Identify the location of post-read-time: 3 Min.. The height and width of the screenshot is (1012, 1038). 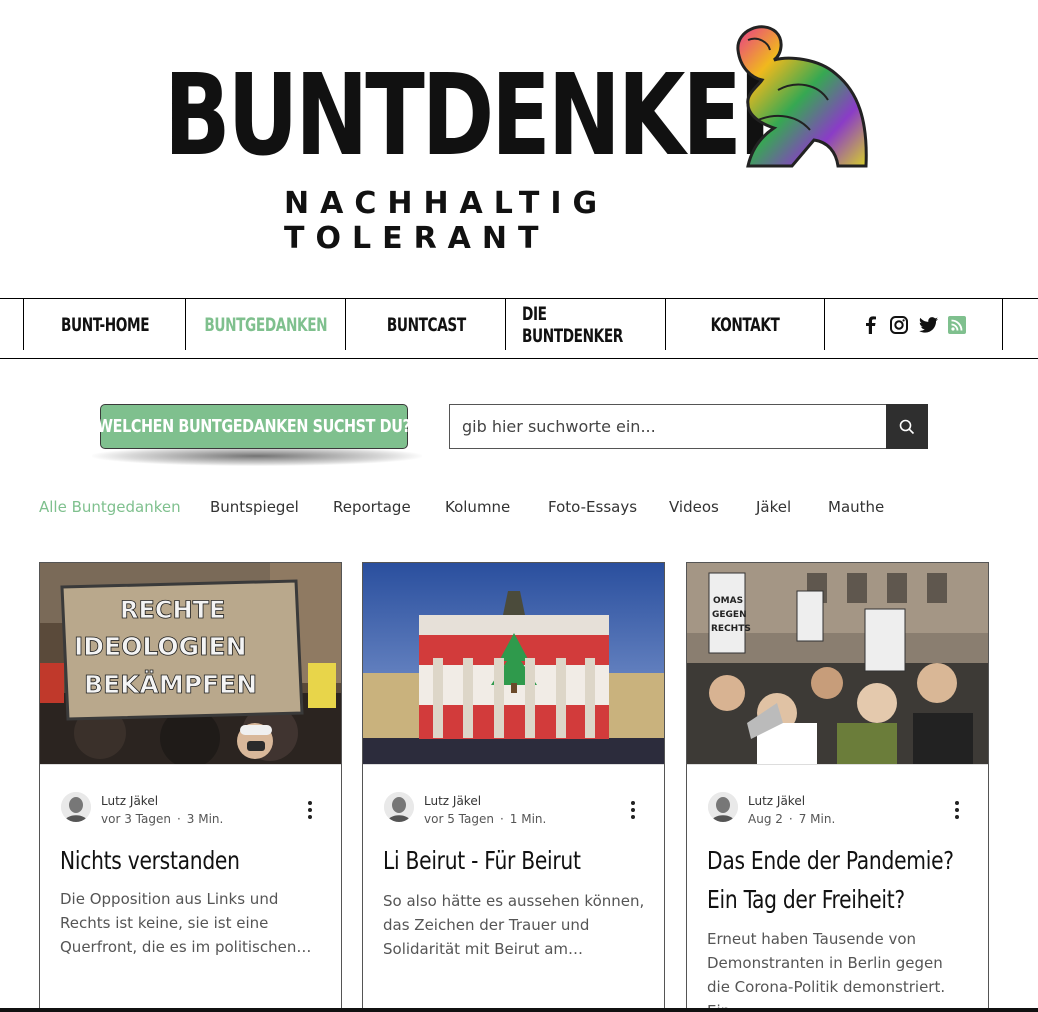
(205, 819).